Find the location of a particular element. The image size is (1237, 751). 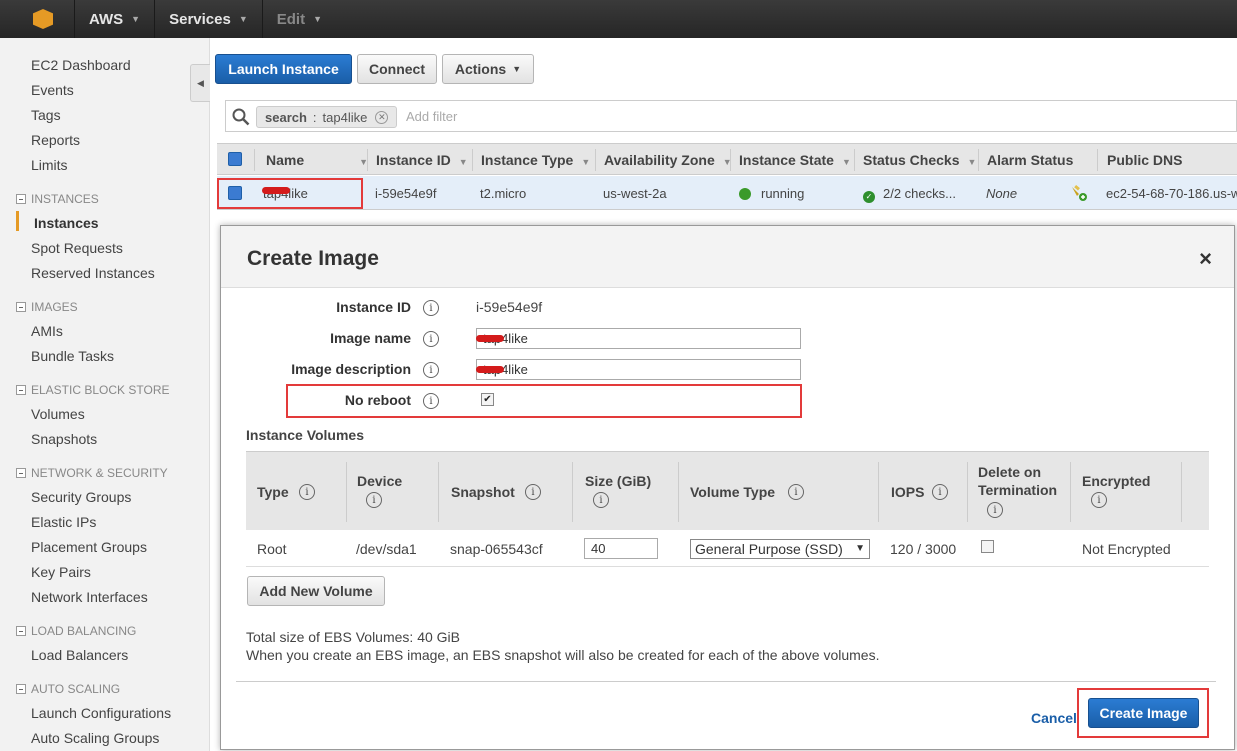

section-label: AUTO SCALING is located at coordinates (76, 689).